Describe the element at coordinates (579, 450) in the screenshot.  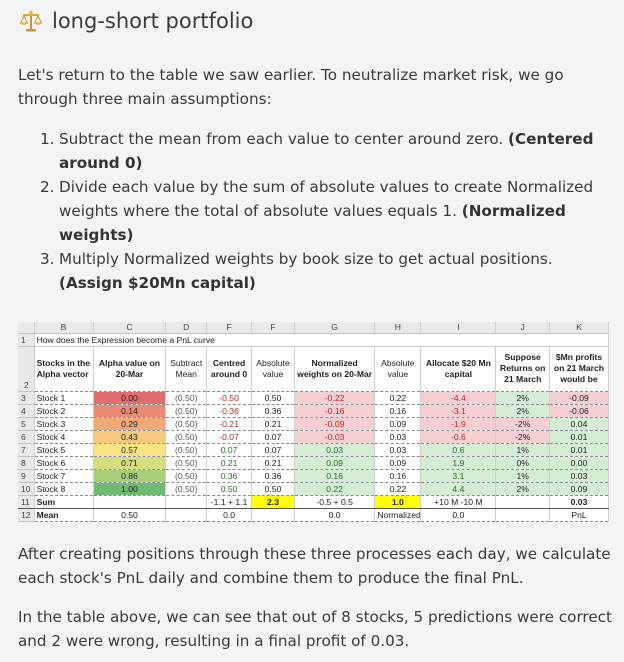
I see `profit: 0.01` at that location.